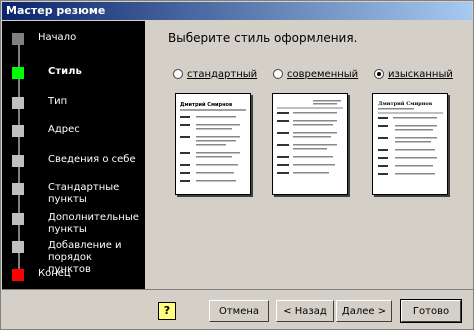 The height and width of the screenshot is (330, 474). I want to click on preview-elegant: Дмитрий Смирнов, so click(410, 144).